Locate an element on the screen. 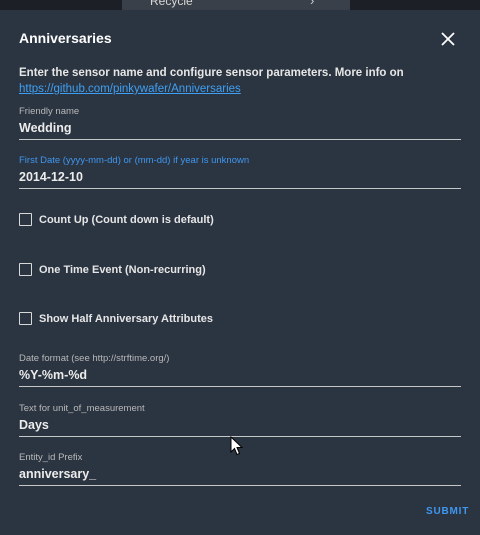 The image size is (480, 535). dialog-title: Anniversaries is located at coordinates (65, 38).